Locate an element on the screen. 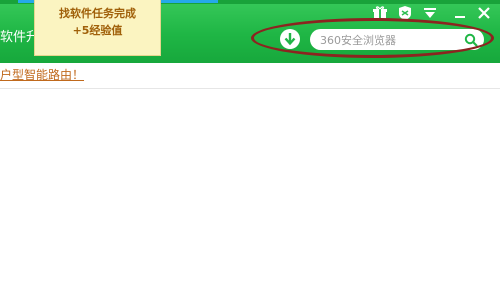 This screenshot has height=289, width=500. annotation-ellipse is located at coordinates (372, 38).